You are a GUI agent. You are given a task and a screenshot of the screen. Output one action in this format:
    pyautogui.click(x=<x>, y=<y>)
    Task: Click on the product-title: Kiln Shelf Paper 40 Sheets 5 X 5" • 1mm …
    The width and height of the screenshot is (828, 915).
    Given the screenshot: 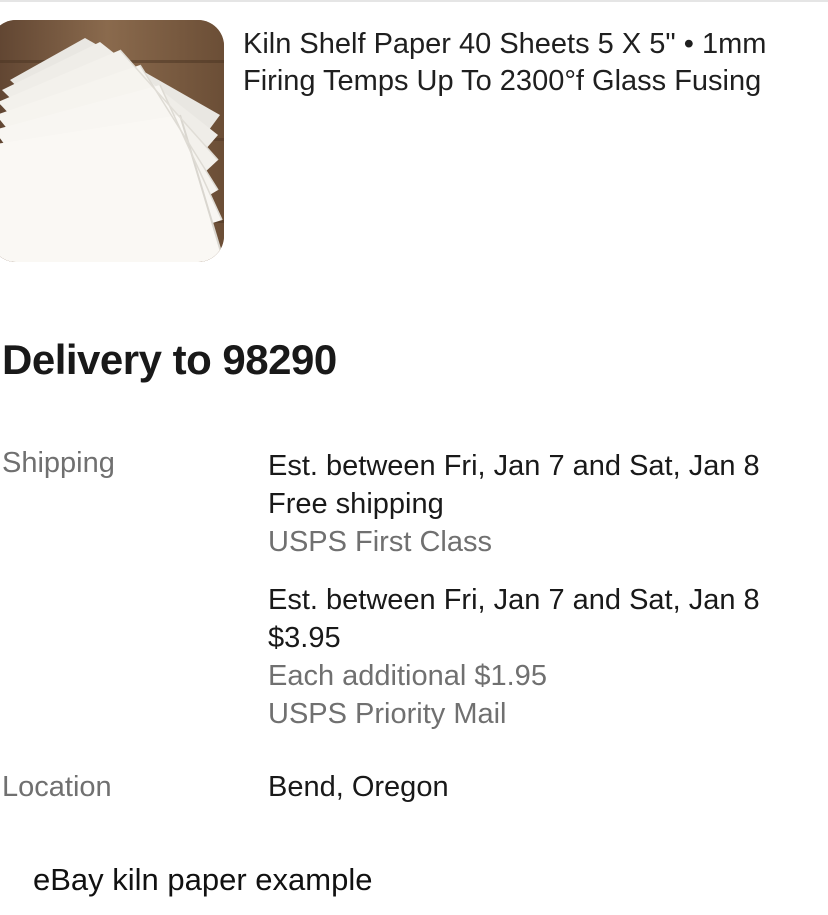 What is the action you would take?
    pyautogui.click(x=535, y=63)
    